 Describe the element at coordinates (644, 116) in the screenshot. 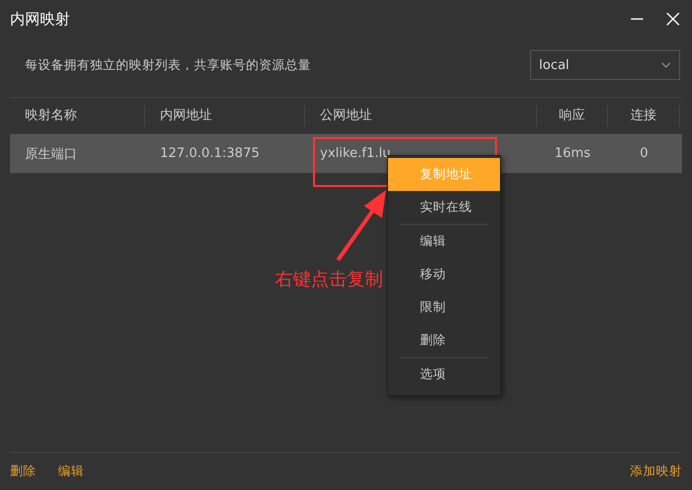

I see `column-header: 连接` at that location.